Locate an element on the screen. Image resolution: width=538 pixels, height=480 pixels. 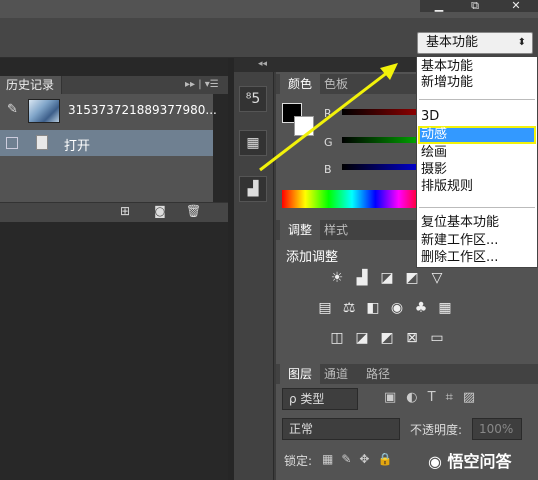
menu-item-painting: 绘画 is located at coordinates (434, 153).